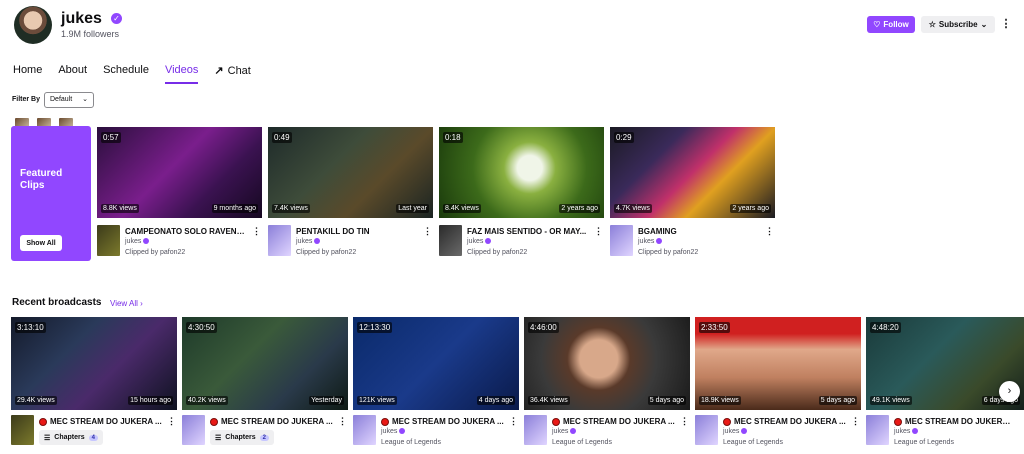  Describe the element at coordinates (902, 431) in the screenshot. I see `broadcast-channel-name: jukes` at that location.